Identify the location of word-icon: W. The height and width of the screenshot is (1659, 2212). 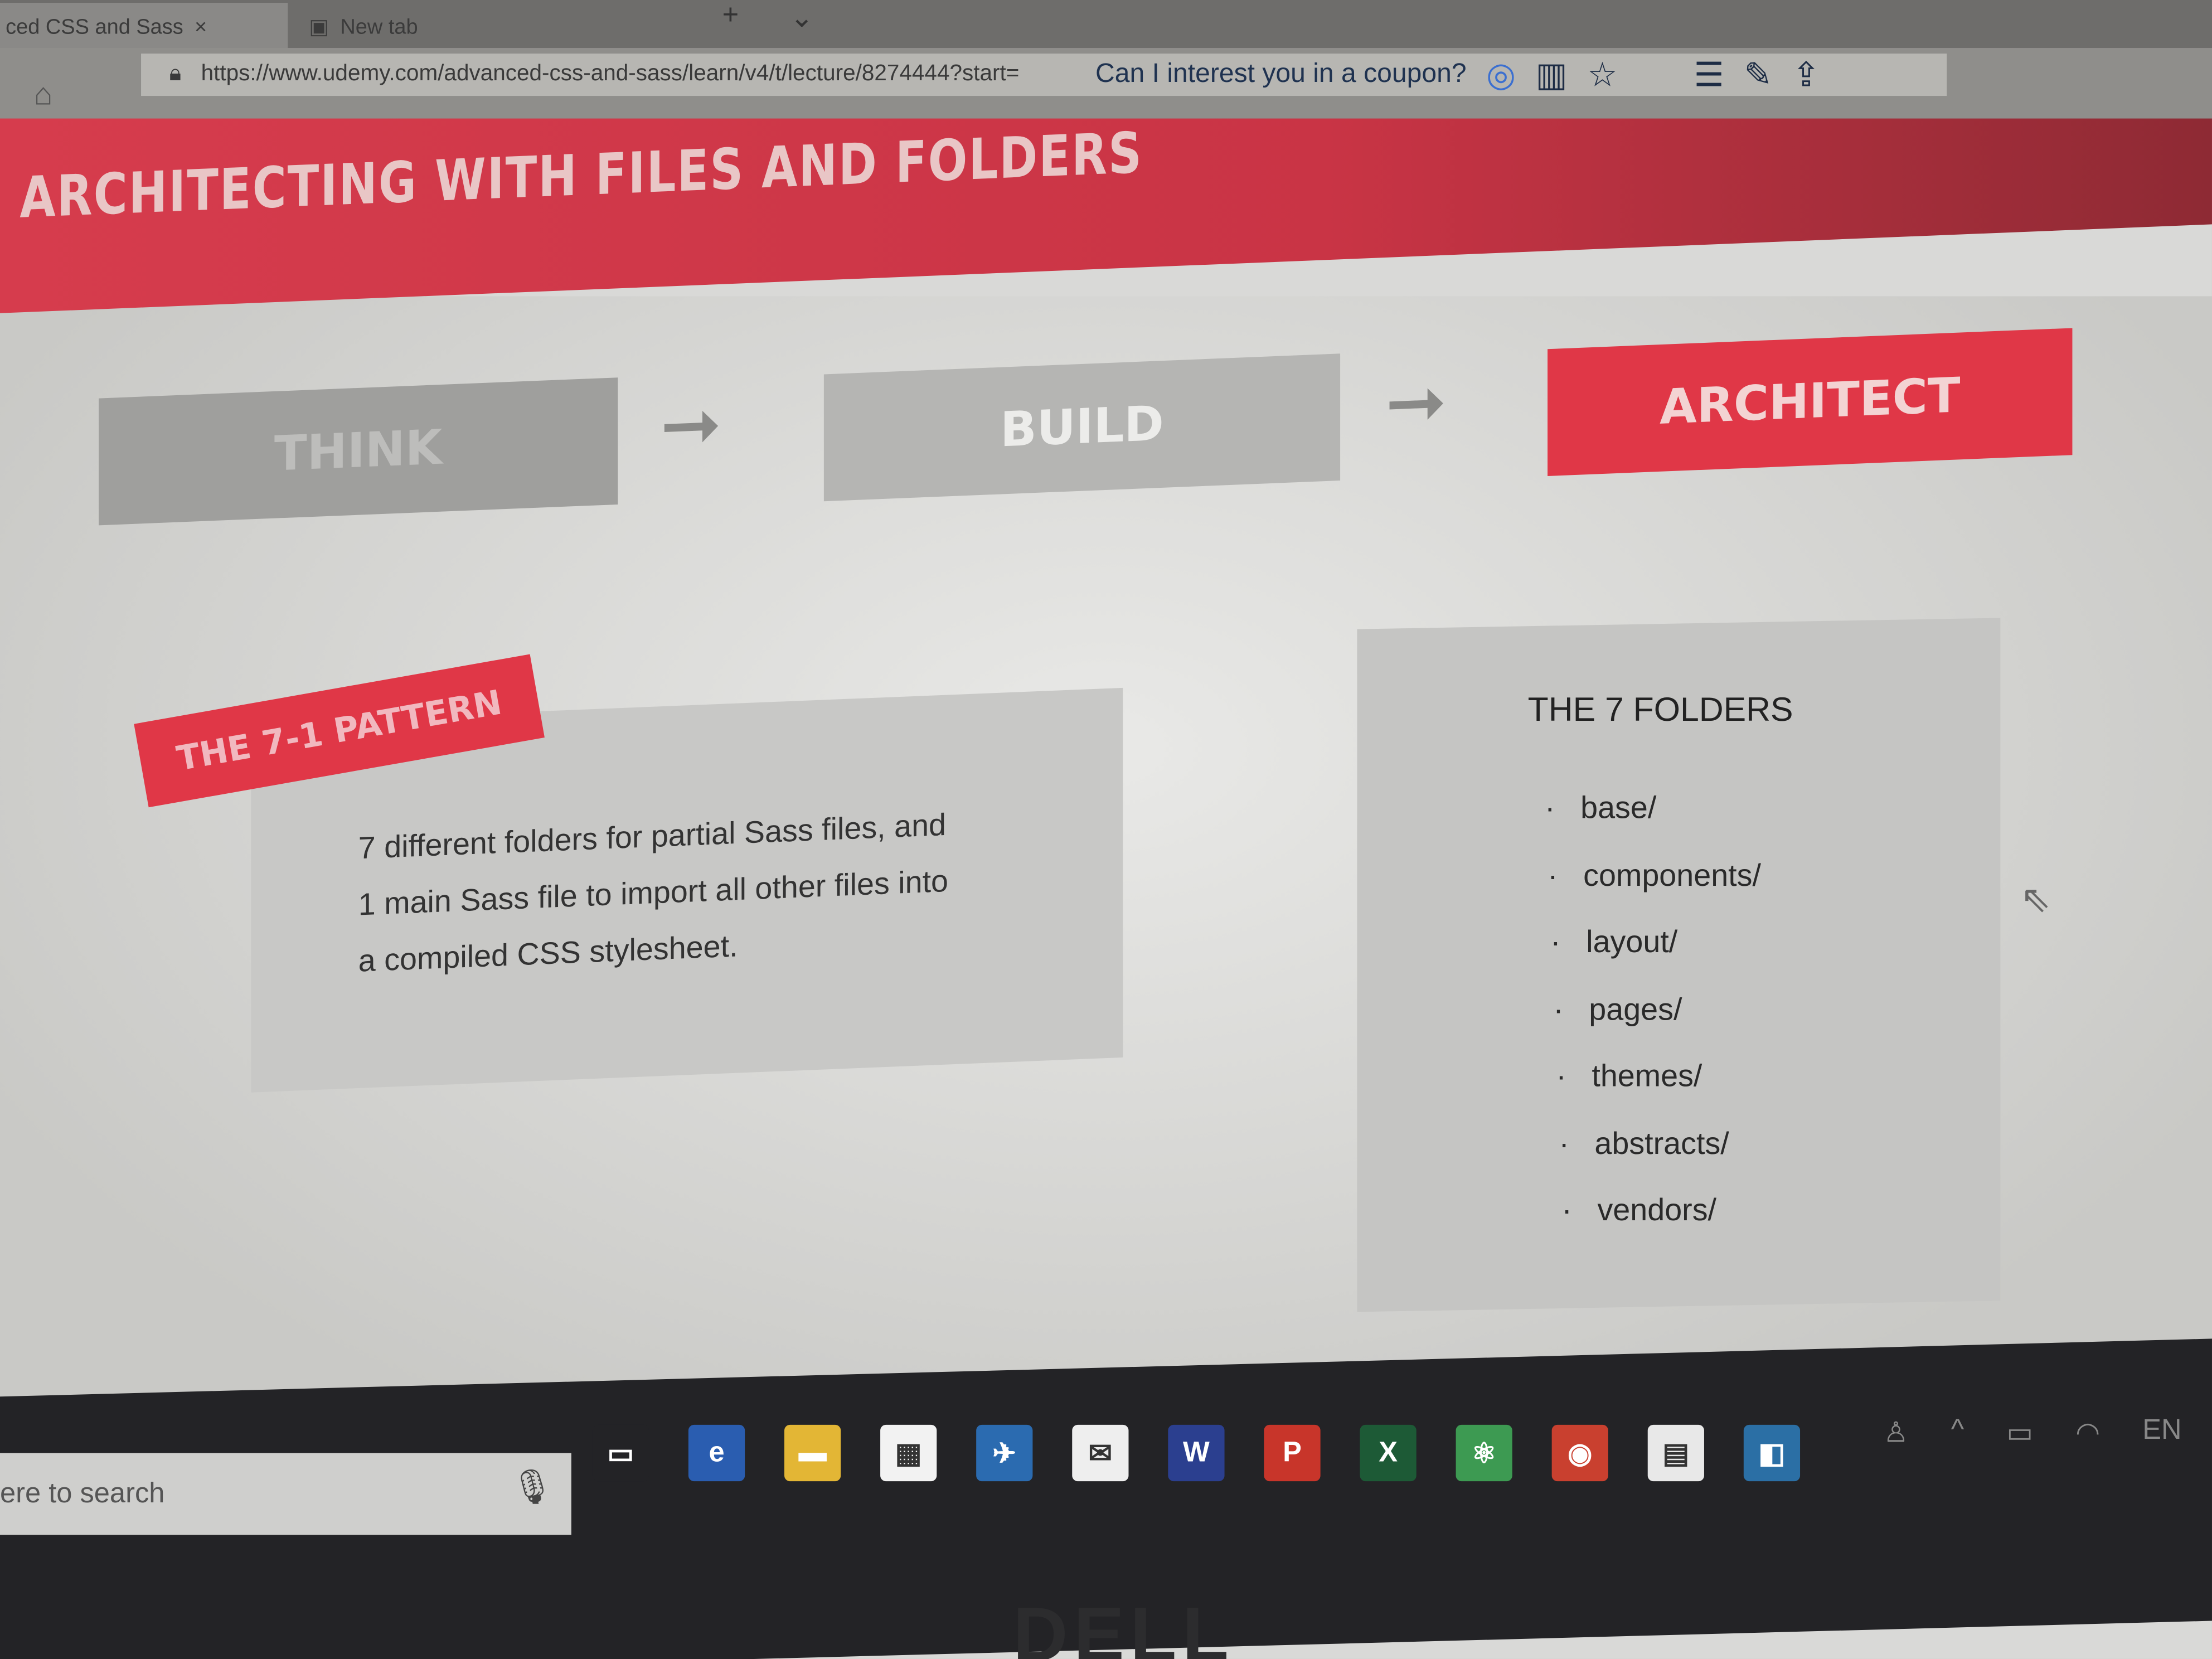
(1196, 1453).